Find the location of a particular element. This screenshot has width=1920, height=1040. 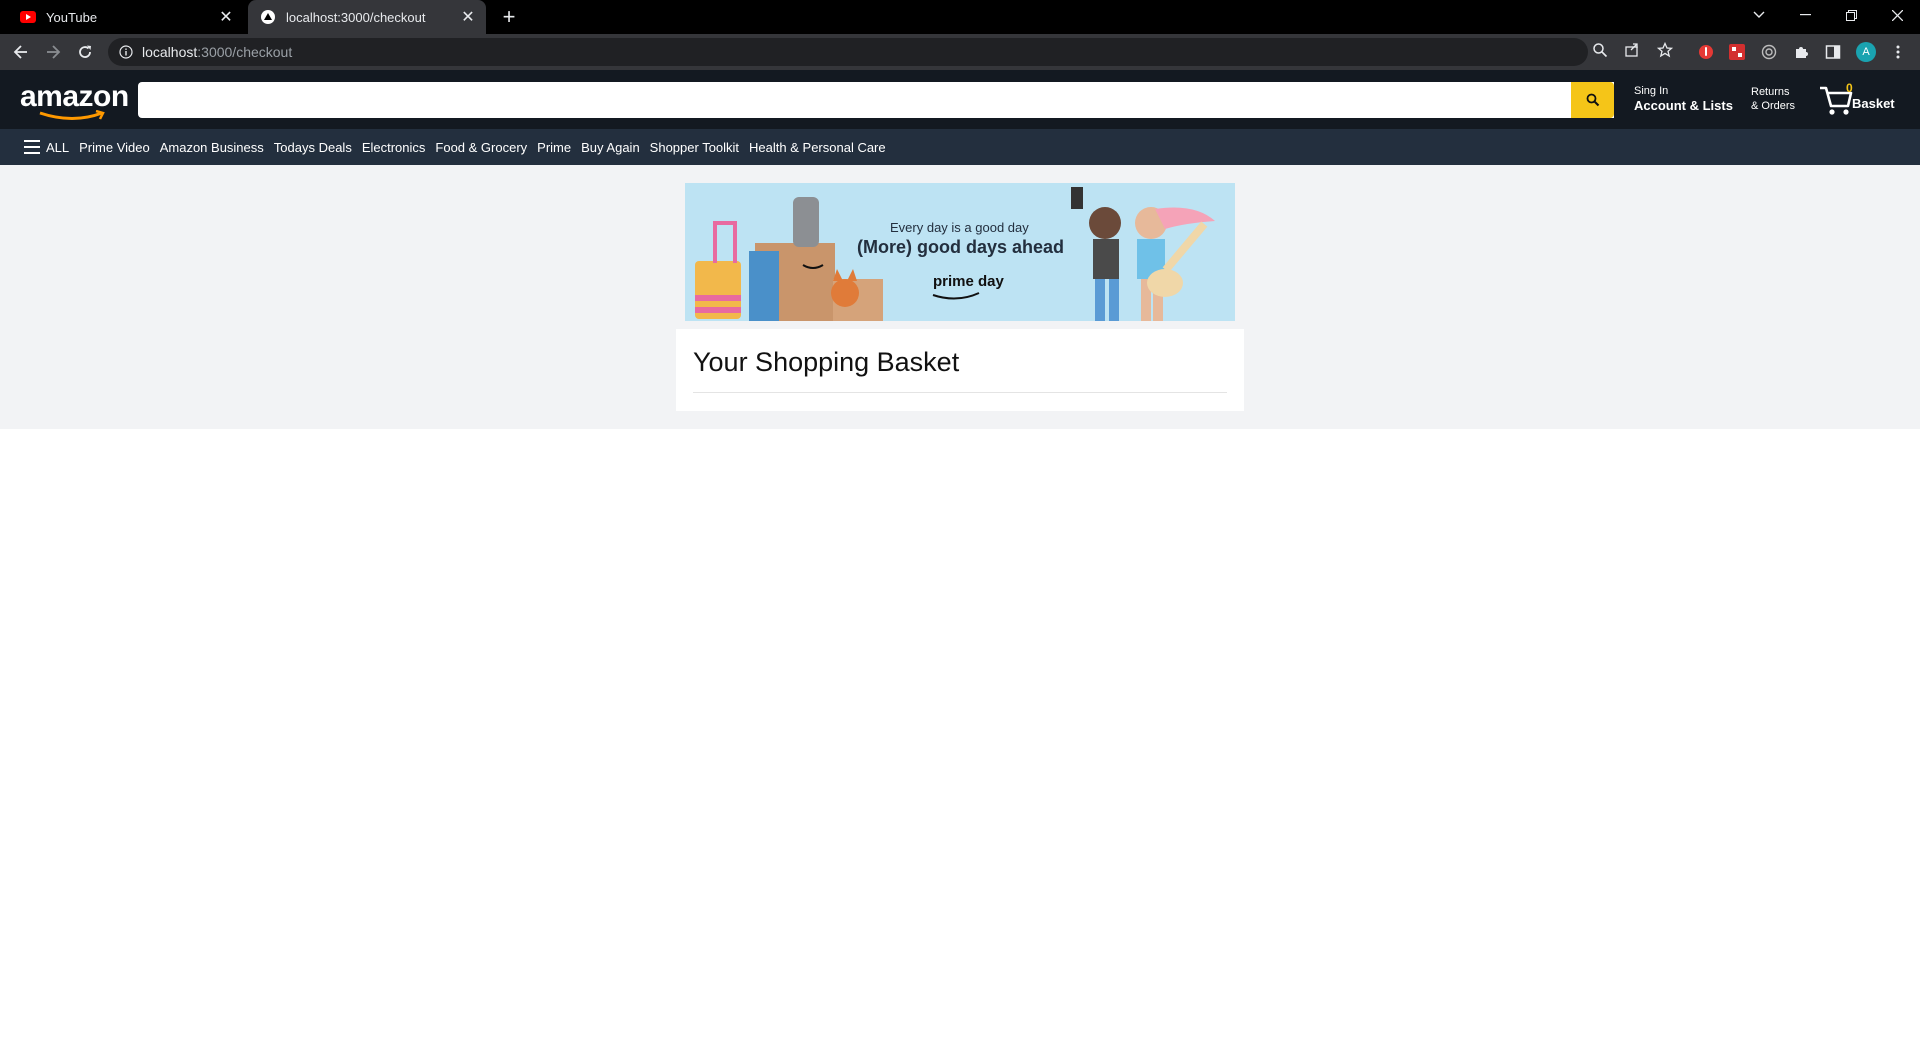

banner-tagline: Every day is a good day is located at coordinates (959, 227).